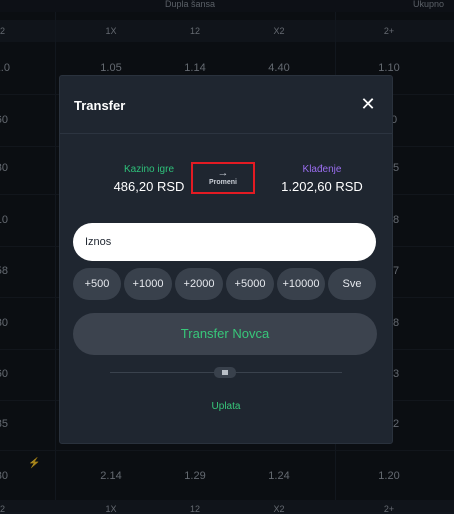  What do you see at coordinates (148, 284) in the screenshot?
I see `quick-amount-1000-button: +1000` at bounding box center [148, 284].